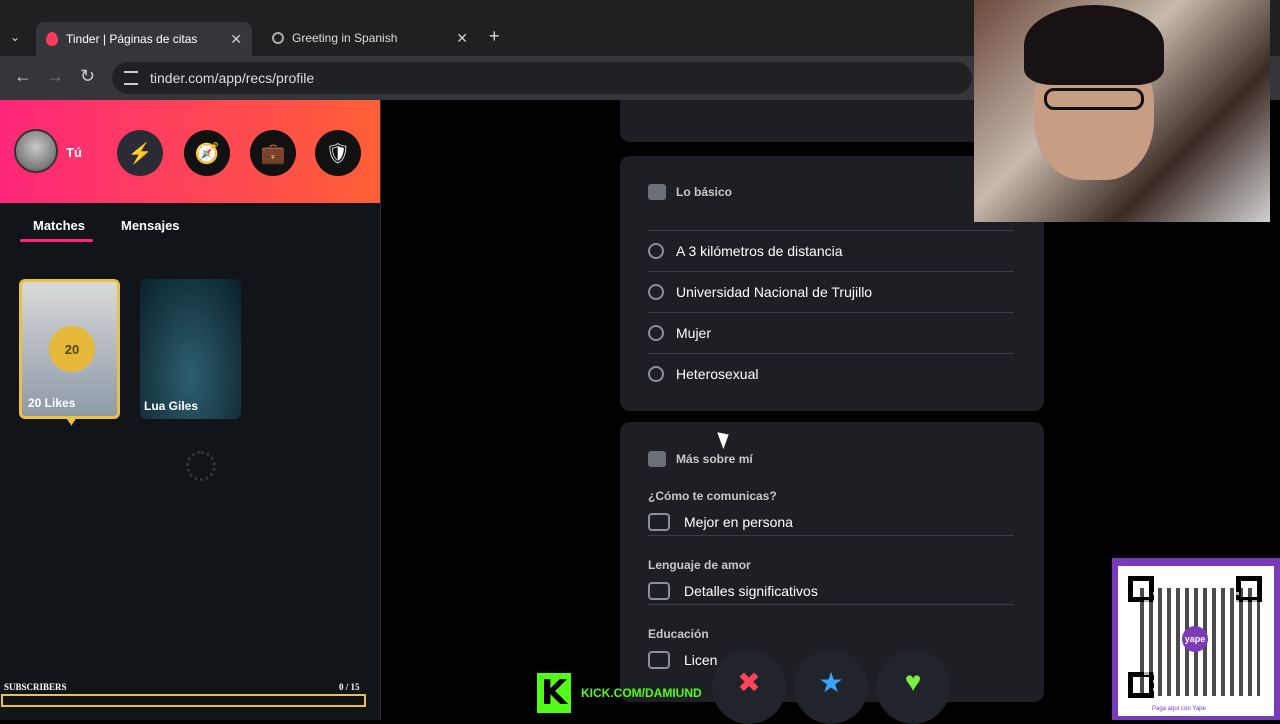  Describe the element at coordinates (831, 682) in the screenshot. I see `star-icon: ★` at that location.